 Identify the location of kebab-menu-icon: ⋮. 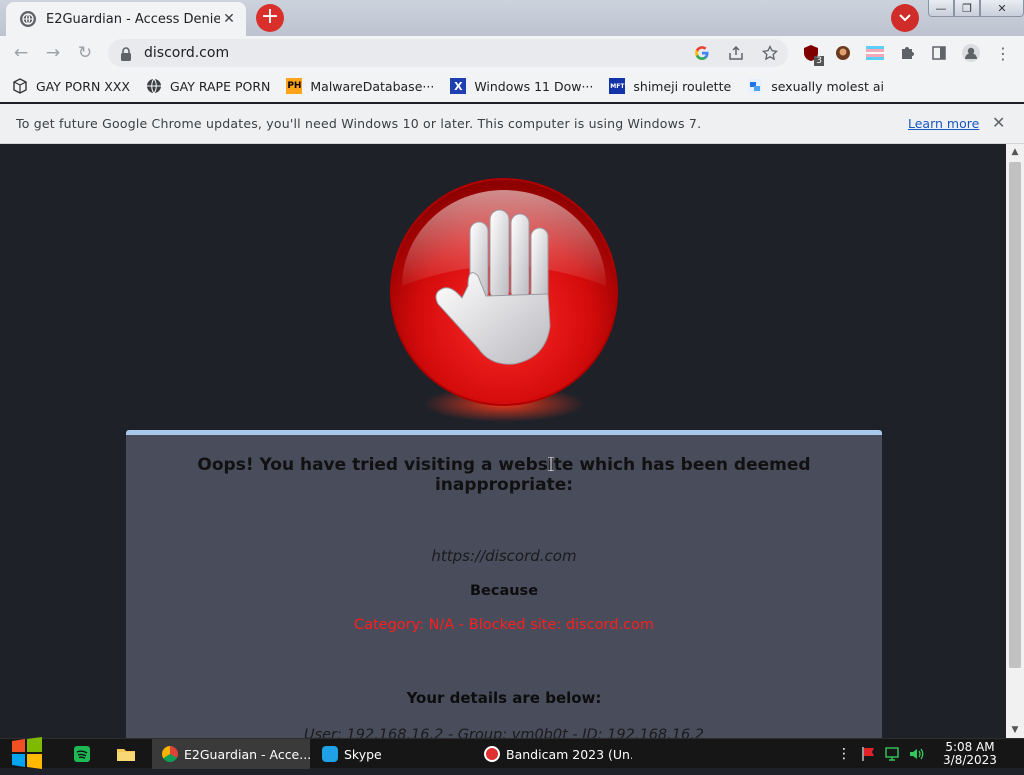
(1003, 53).